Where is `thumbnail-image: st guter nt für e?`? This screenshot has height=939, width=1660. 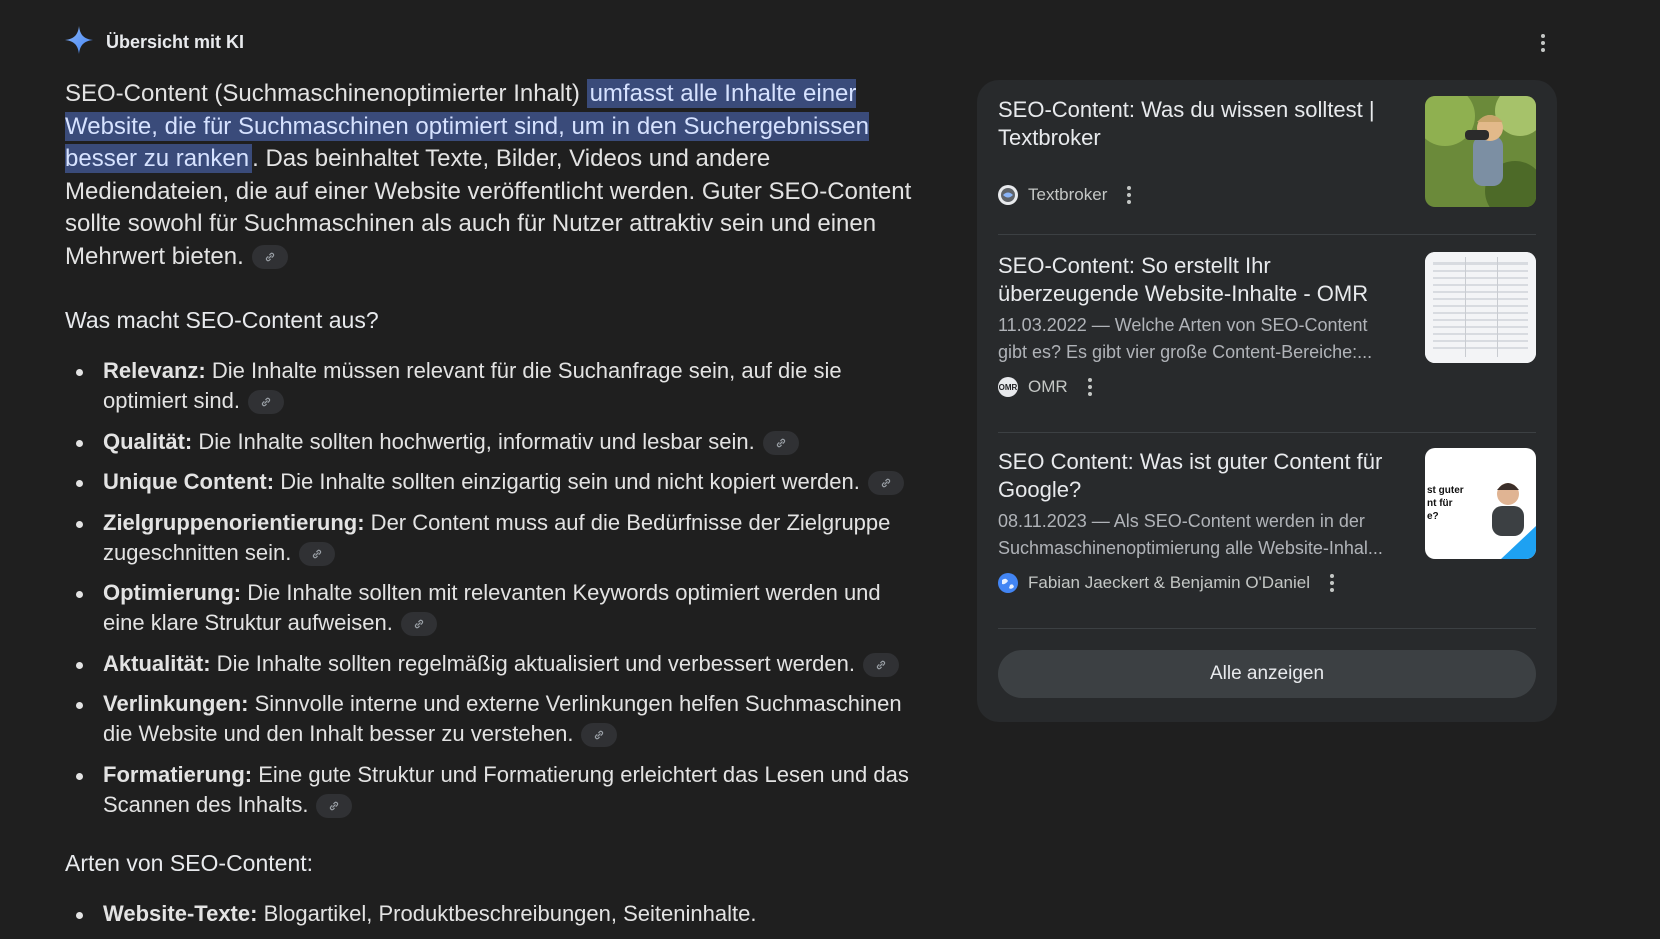 thumbnail-image: st guter nt für e? is located at coordinates (1480, 503).